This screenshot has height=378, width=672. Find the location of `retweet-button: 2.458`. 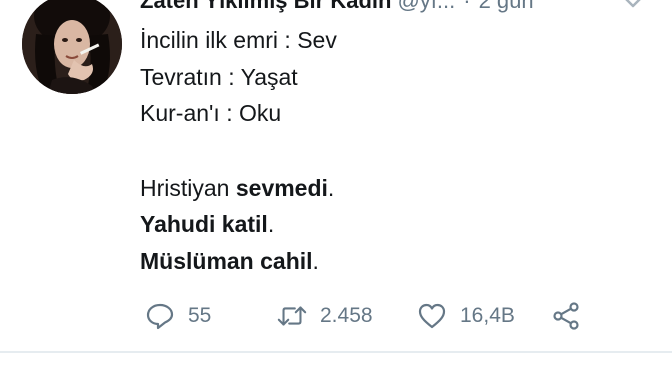

retweet-button: 2.458 is located at coordinates (324, 316).